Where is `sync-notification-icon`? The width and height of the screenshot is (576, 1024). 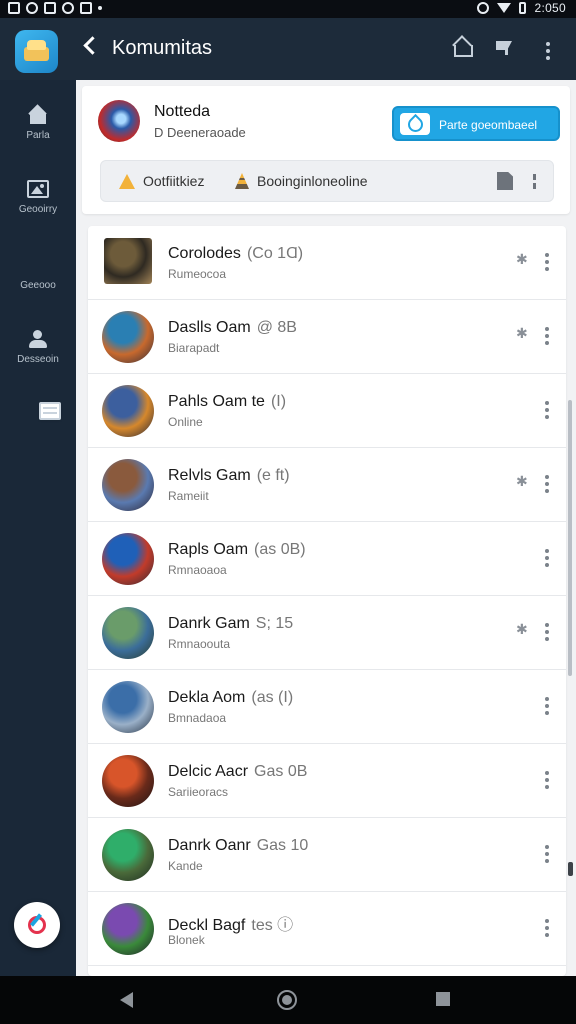
sync-notification-icon is located at coordinates (32, 8).